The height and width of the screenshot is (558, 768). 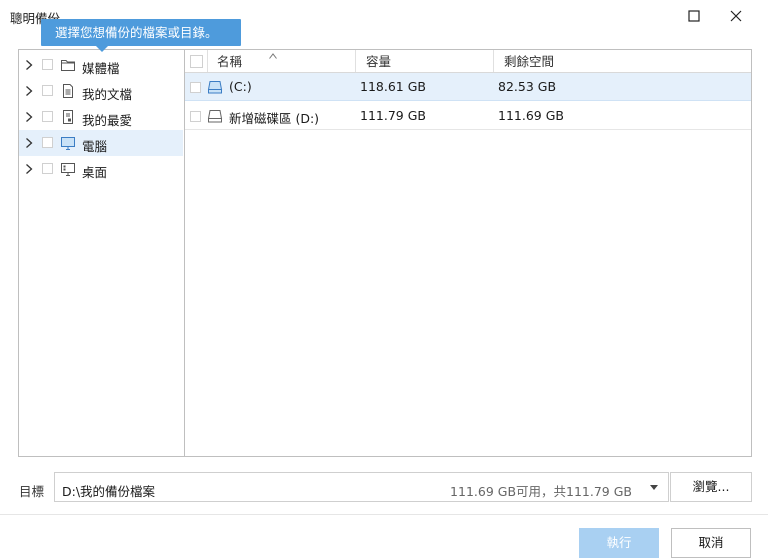 I want to click on tree-item-computer: 電腦, so click(x=101, y=143).